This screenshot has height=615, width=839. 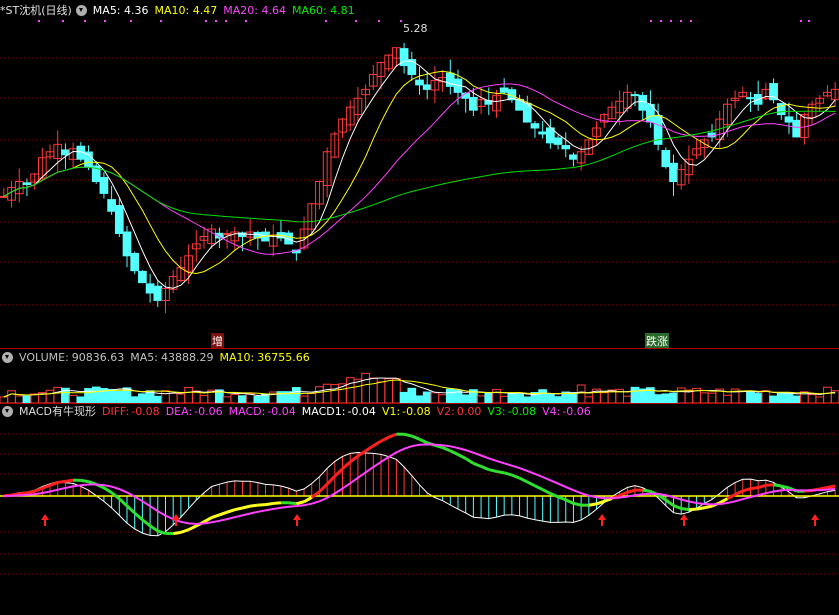 I want to click on dea-value: -0.06, so click(x=208, y=411).